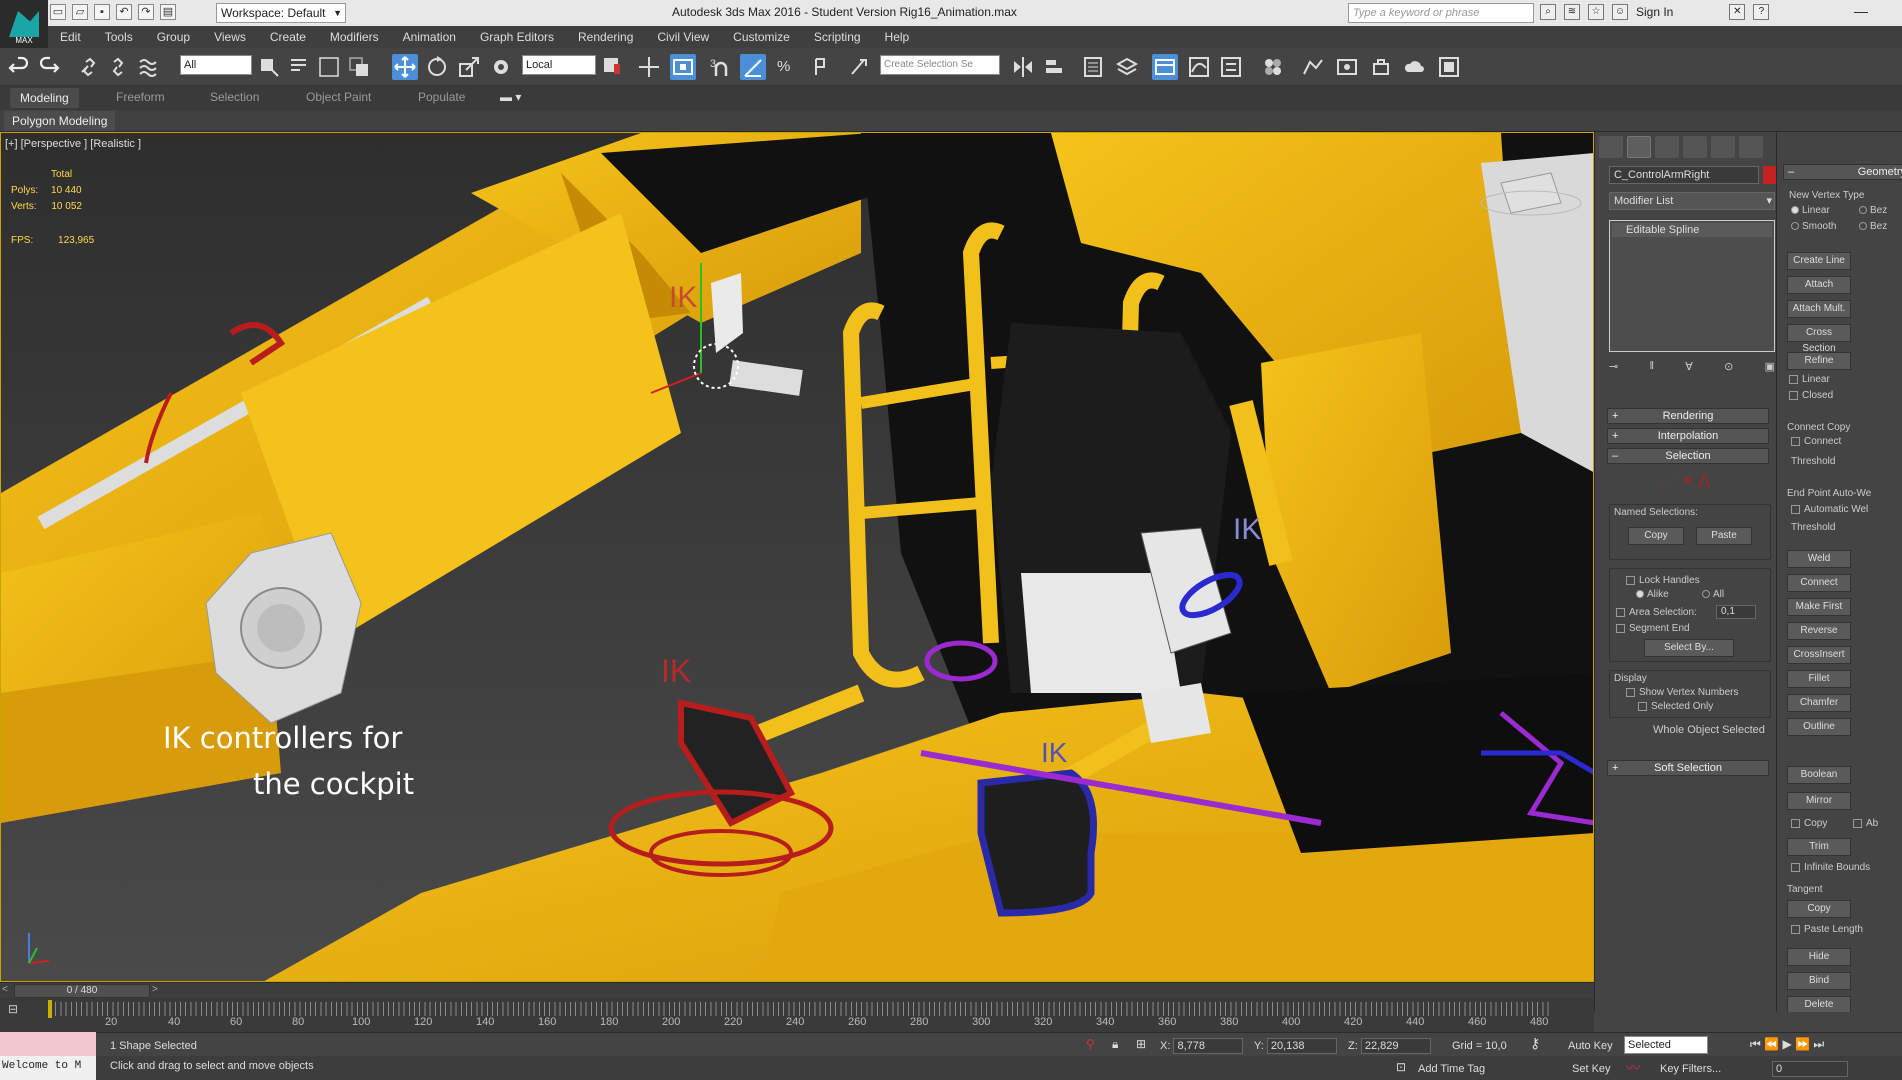 Image resolution: width=1902 pixels, height=1080 pixels. Describe the element at coordinates (1415, 67) in the screenshot. I see `render-in-cloud-icon` at that location.